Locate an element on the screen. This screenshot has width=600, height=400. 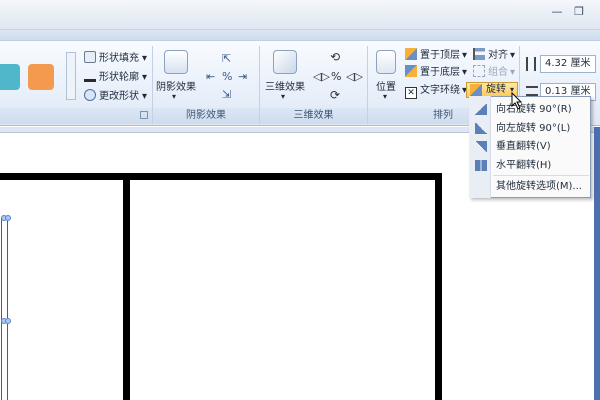
nudge-shadow-up-icon: ⇱ is located at coordinates (226, 58).